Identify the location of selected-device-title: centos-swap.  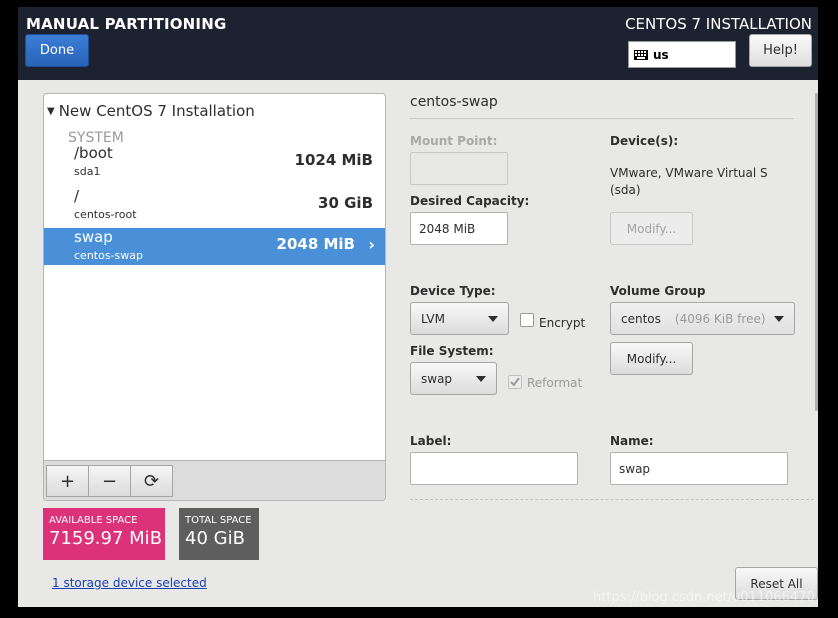
(454, 102).